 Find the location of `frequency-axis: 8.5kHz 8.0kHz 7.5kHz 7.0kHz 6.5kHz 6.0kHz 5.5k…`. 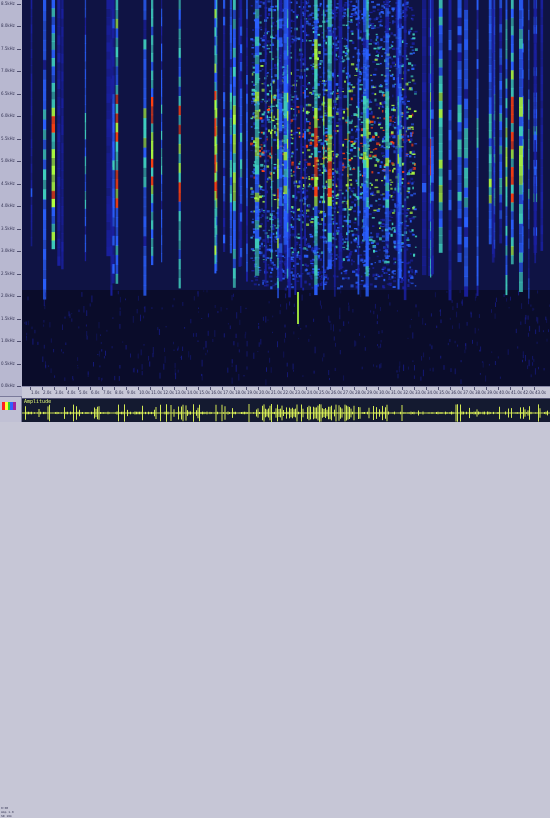

frequency-axis: 8.5kHz 8.0kHz 7.5kHz 7.0kHz 6.5kHz 6.0kHz 5.5k… is located at coordinates (11, 198).